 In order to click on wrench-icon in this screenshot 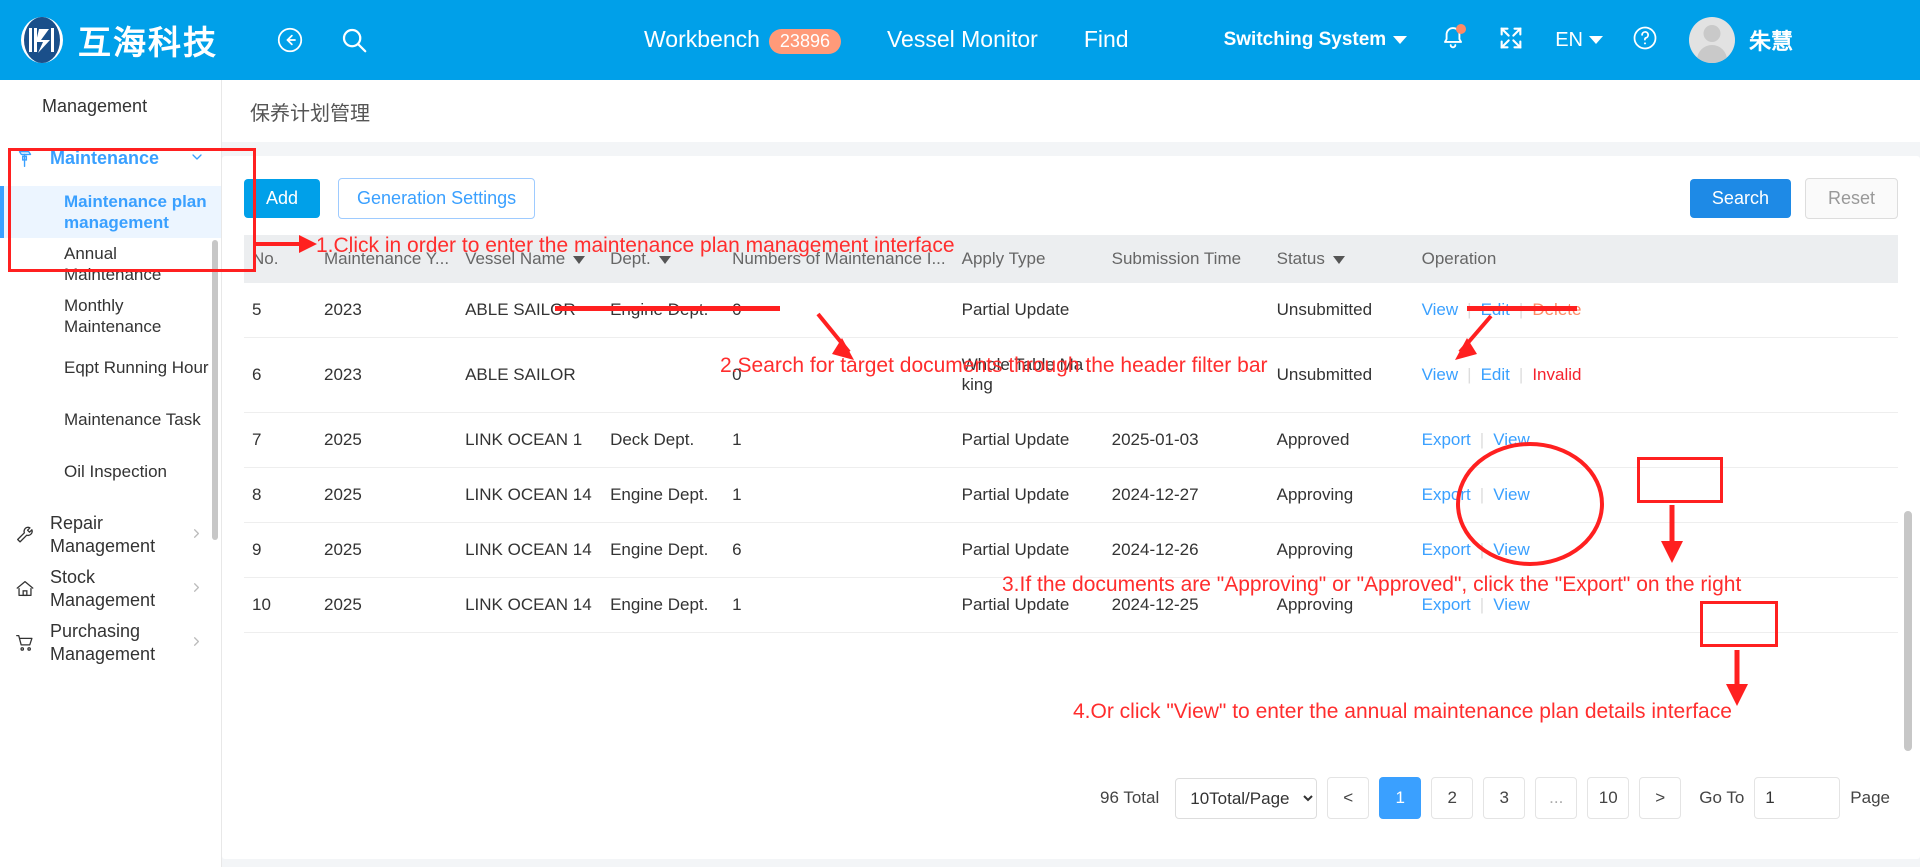, I will do `click(29, 535)`.